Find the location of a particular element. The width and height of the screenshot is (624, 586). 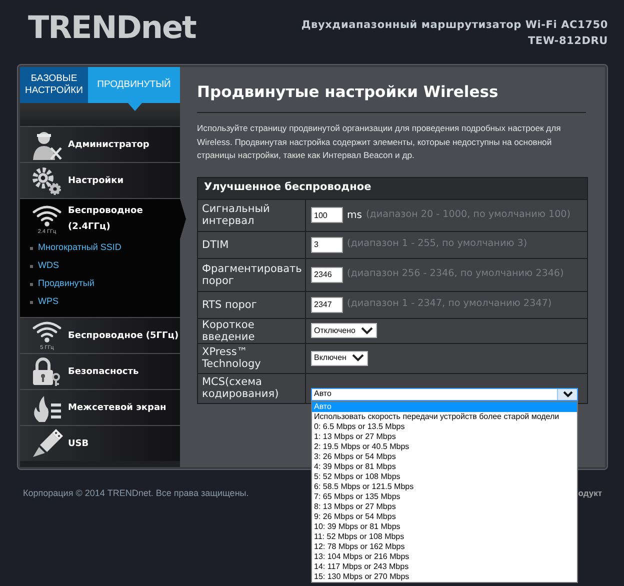

dropdown-option: 7: 65 Mbps or 135 Mbps is located at coordinates (444, 497).